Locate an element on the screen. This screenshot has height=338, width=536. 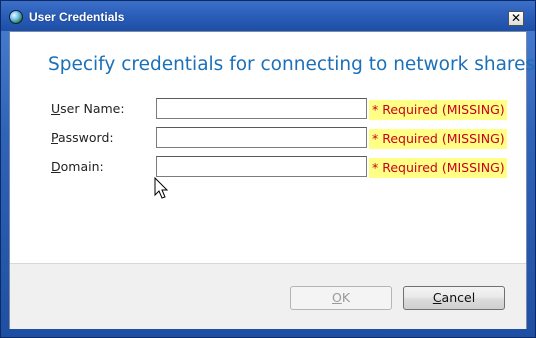
ok-button: OK is located at coordinates (341, 298).